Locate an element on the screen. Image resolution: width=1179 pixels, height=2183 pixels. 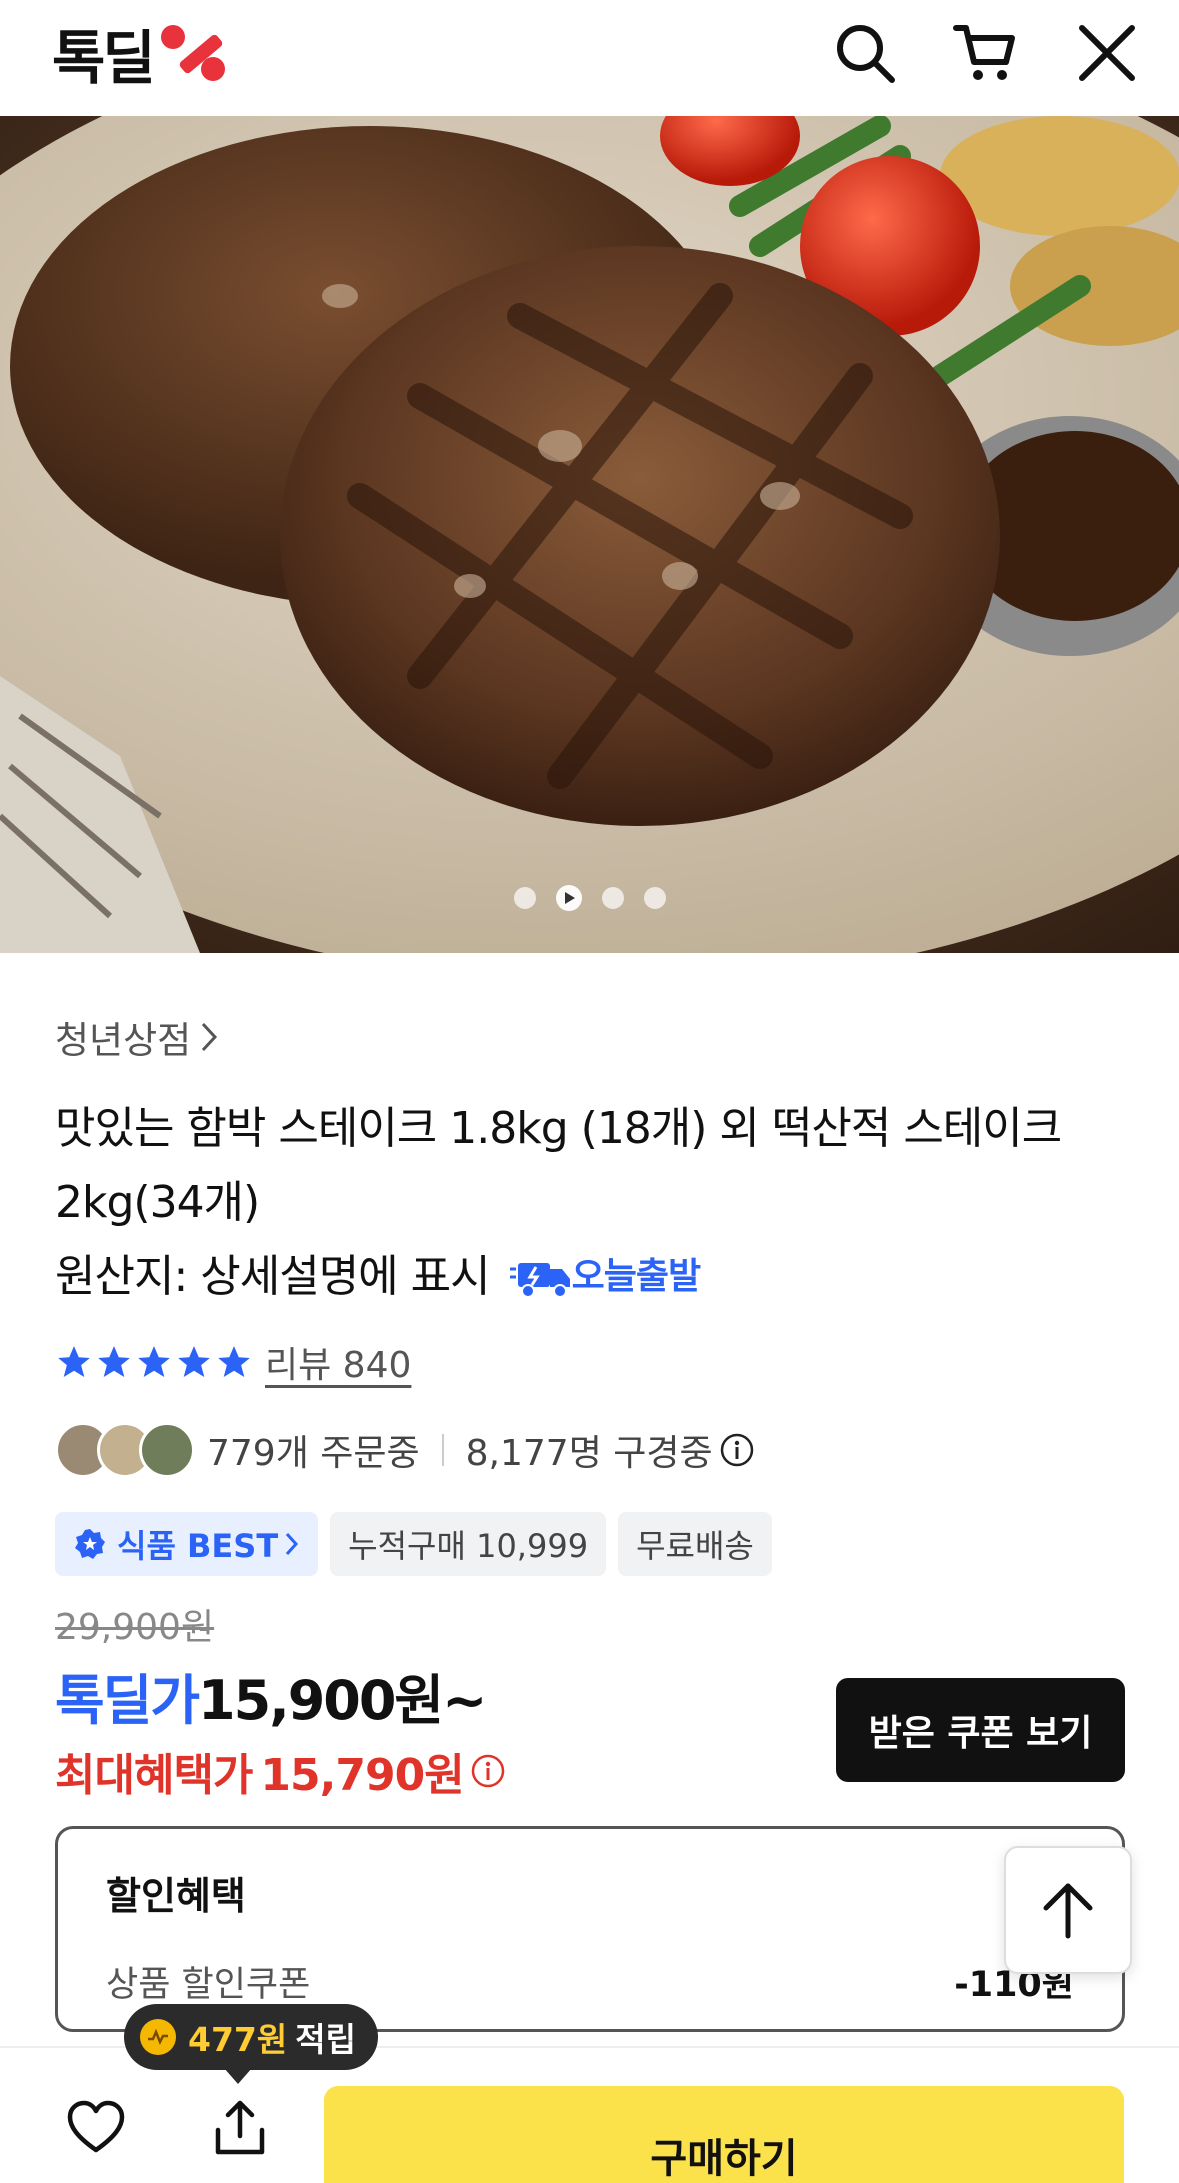
product-tags: 식품 BEST 누적구매 10,999 무료배송 is located at coordinates (595, 1544).